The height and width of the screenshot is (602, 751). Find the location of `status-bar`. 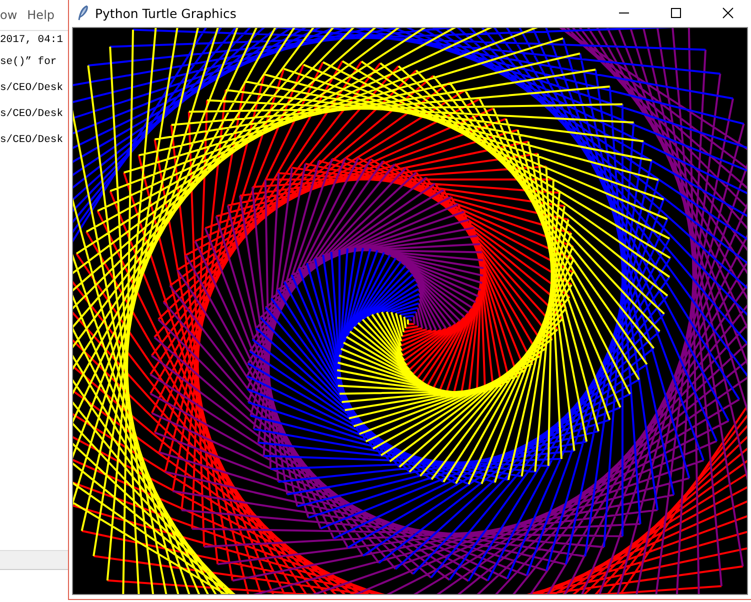

status-bar is located at coordinates (35, 560).